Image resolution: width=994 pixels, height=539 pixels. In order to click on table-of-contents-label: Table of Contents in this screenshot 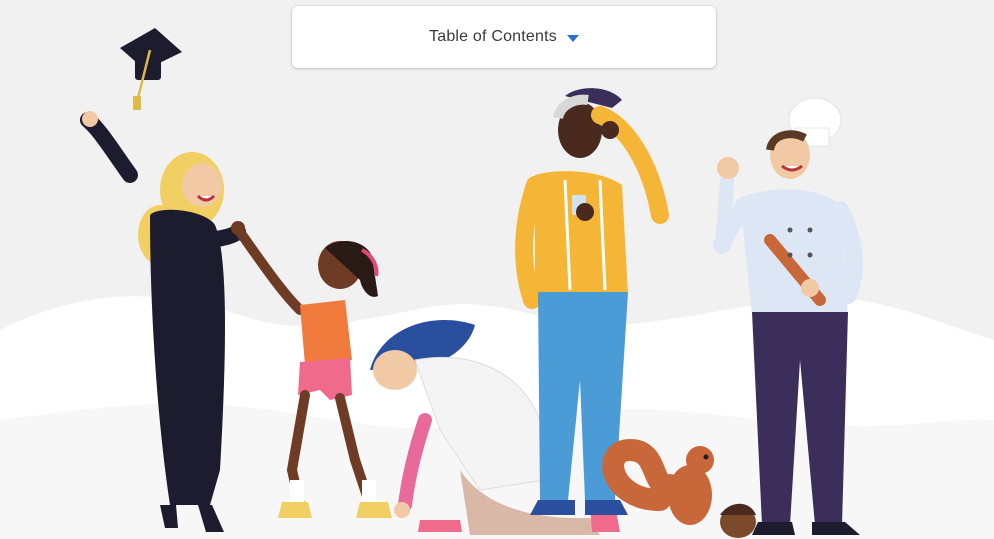, I will do `click(493, 36)`.